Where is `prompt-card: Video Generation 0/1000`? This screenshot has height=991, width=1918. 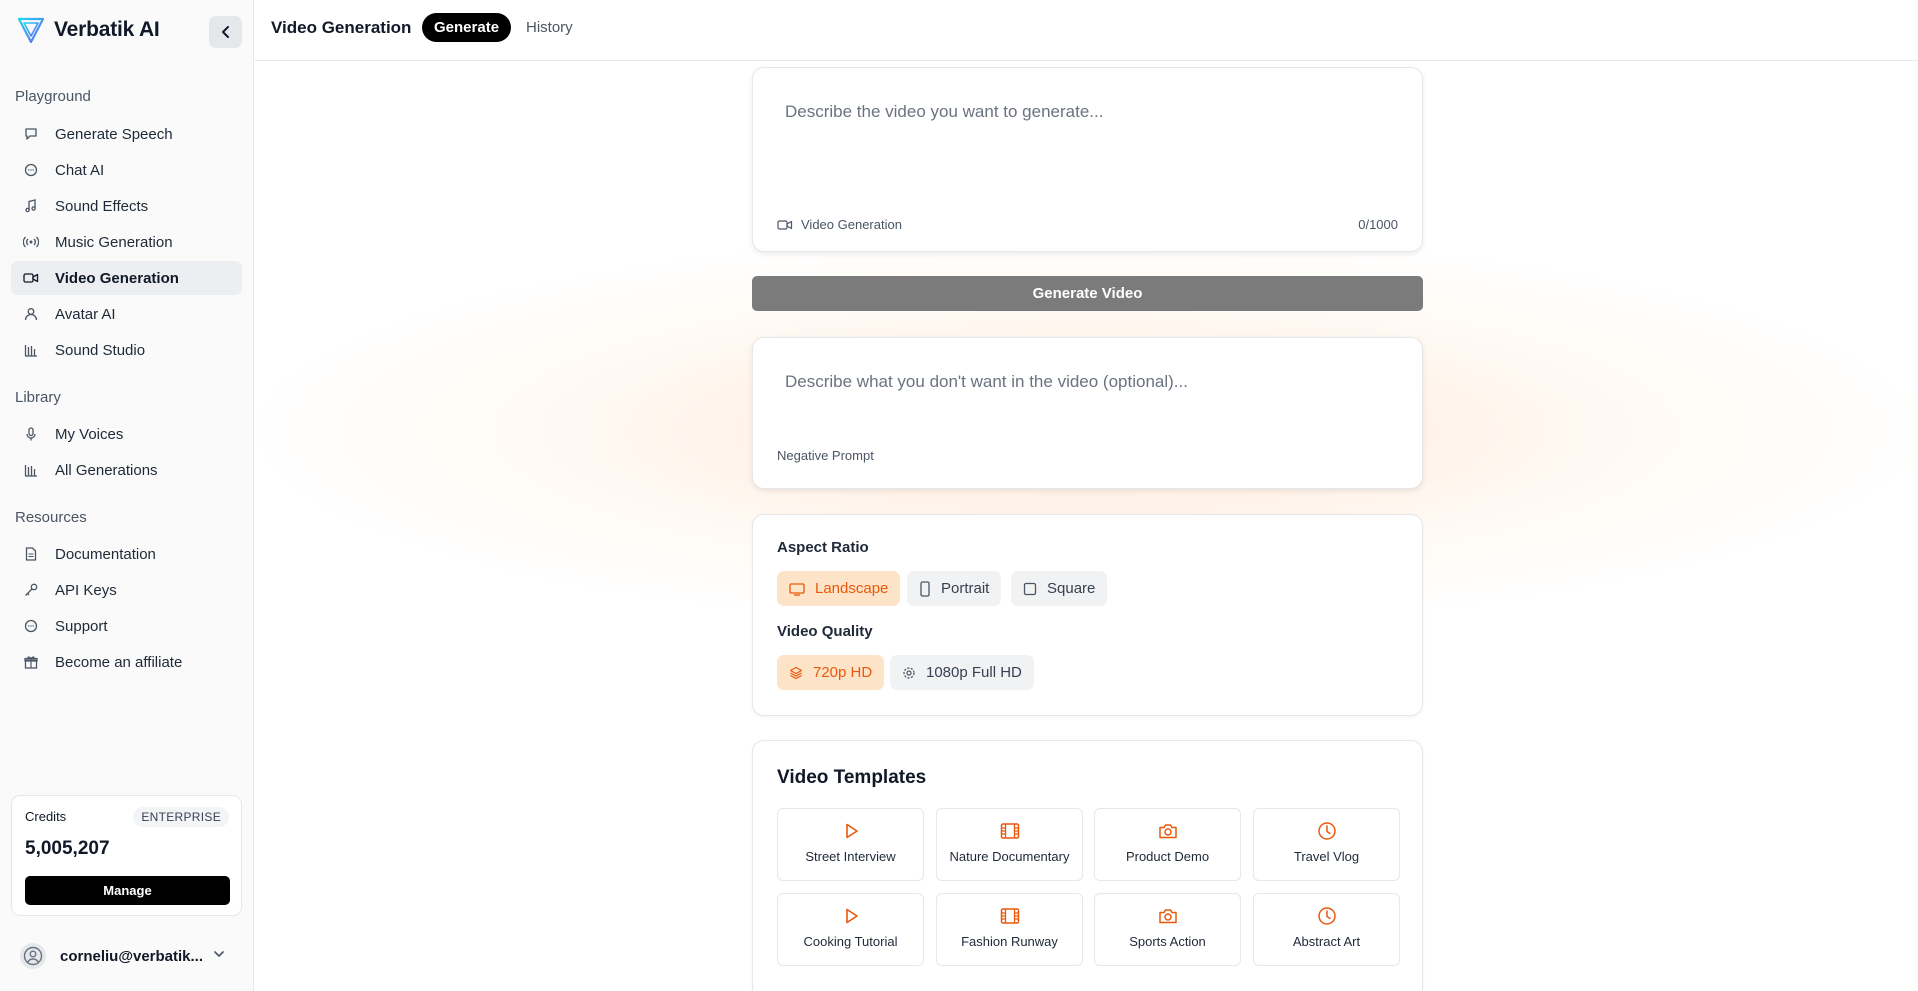 prompt-card: Video Generation 0/1000 is located at coordinates (1087, 159).